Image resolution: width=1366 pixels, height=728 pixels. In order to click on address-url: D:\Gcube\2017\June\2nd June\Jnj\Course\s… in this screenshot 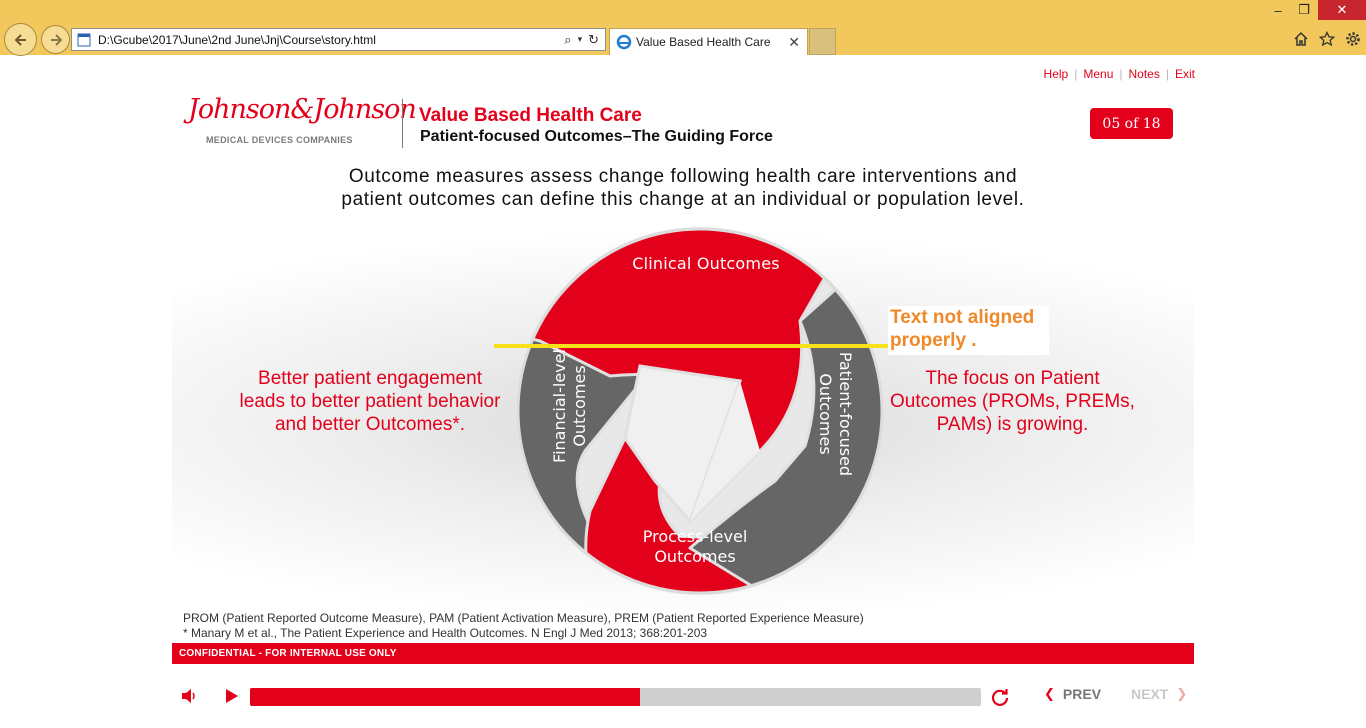, I will do `click(331, 40)`.